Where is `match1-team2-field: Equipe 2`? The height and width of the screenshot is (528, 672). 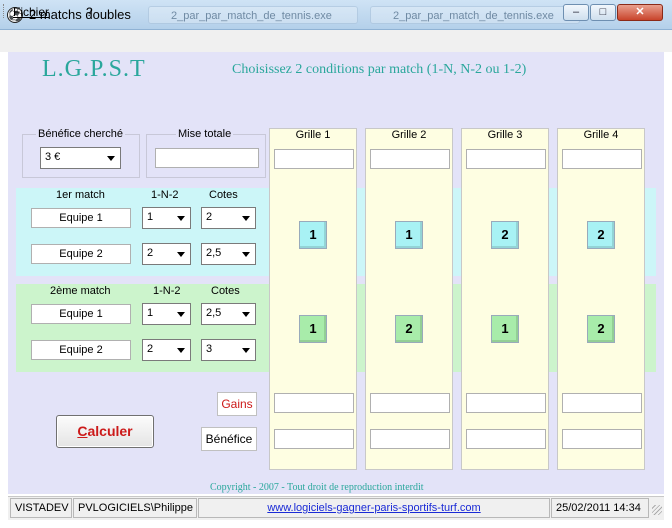
match1-team2-field: Equipe 2 is located at coordinates (81, 254).